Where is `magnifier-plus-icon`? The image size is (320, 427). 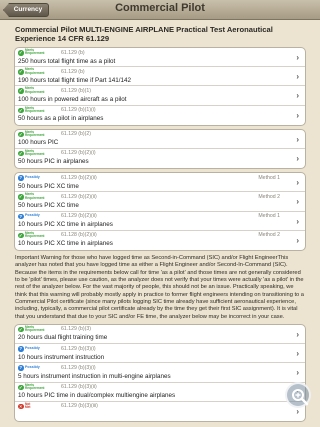 magnifier-plus-icon is located at coordinates (300, 397).